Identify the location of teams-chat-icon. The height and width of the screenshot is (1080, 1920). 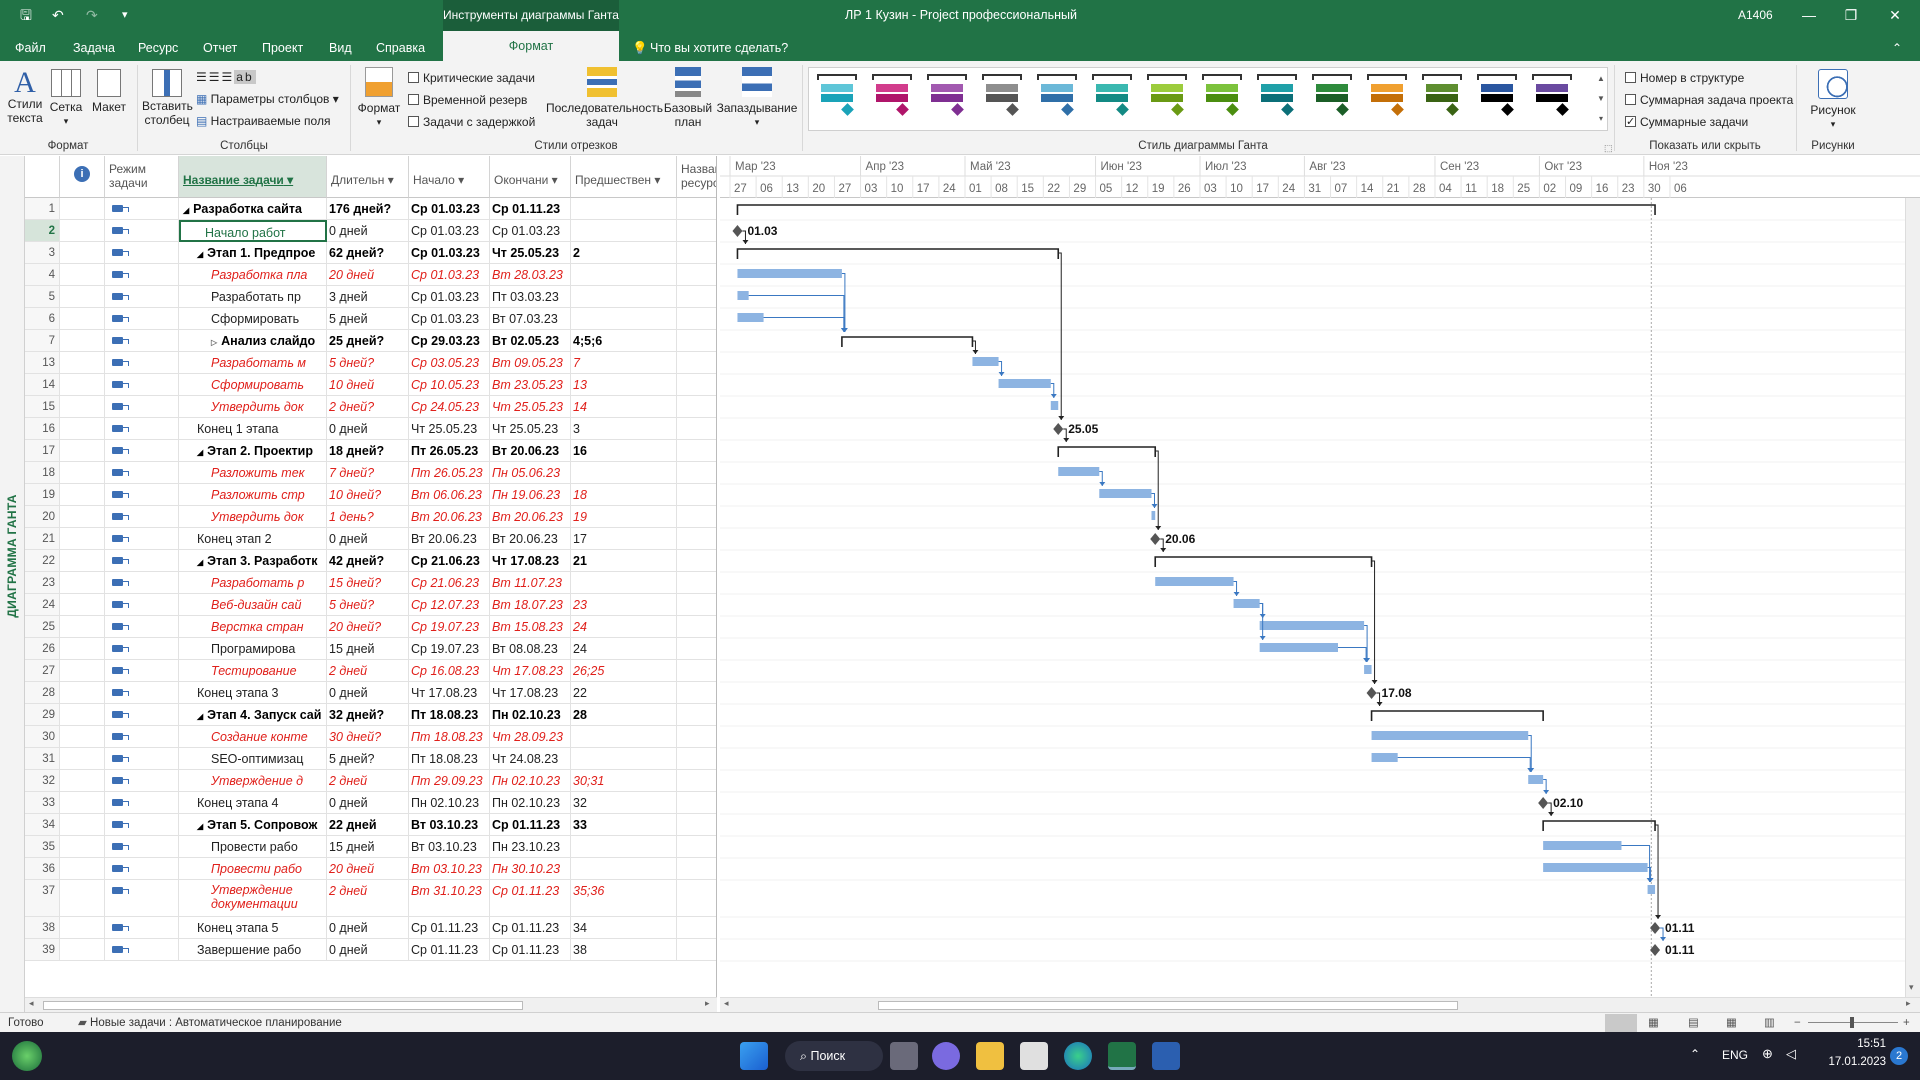
(946, 1056).